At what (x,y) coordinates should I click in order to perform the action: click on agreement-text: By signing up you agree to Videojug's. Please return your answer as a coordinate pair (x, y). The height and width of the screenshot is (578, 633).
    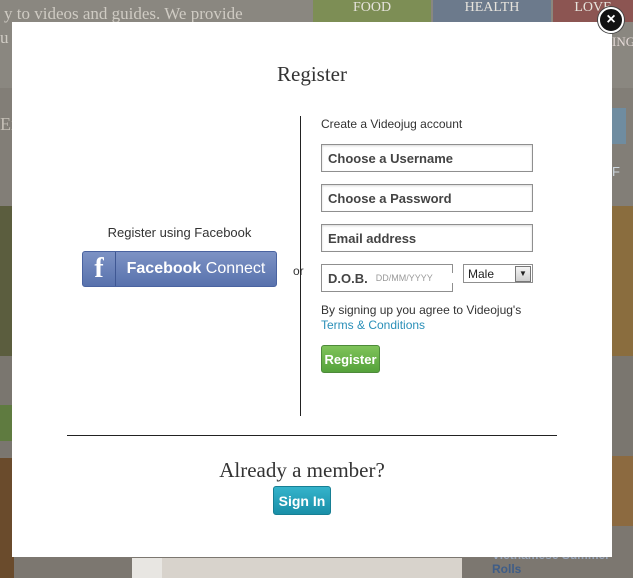
    Looking at the image, I should click on (421, 310).